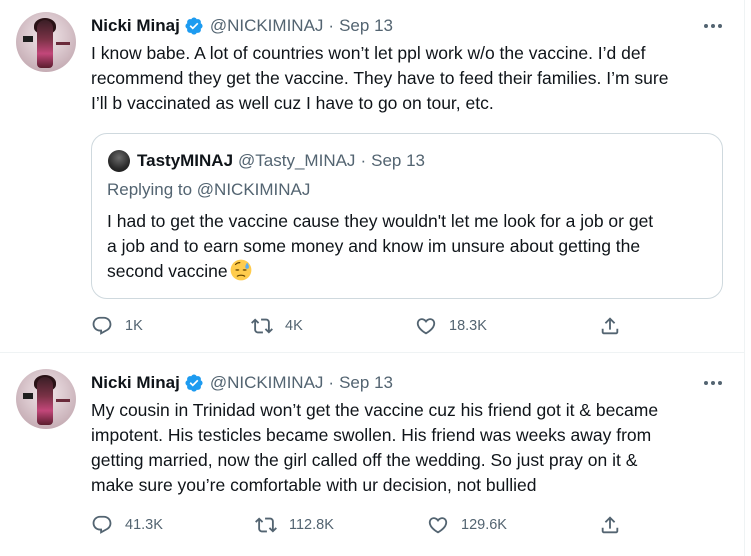 The image size is (751, 556). Describe the element at coordinates (311, 525) in the screenshot. I see `retweet-count: 112.8K` at that location.